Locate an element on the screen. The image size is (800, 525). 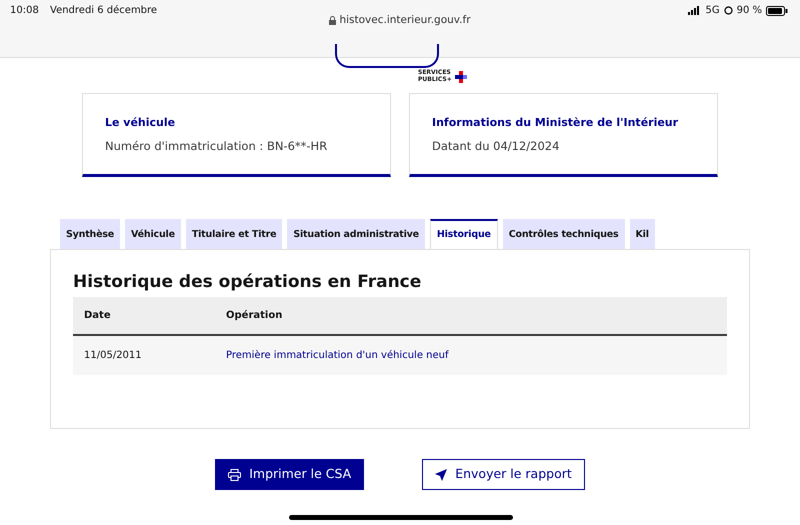
lock-icon is located at coordinates (332, 21).